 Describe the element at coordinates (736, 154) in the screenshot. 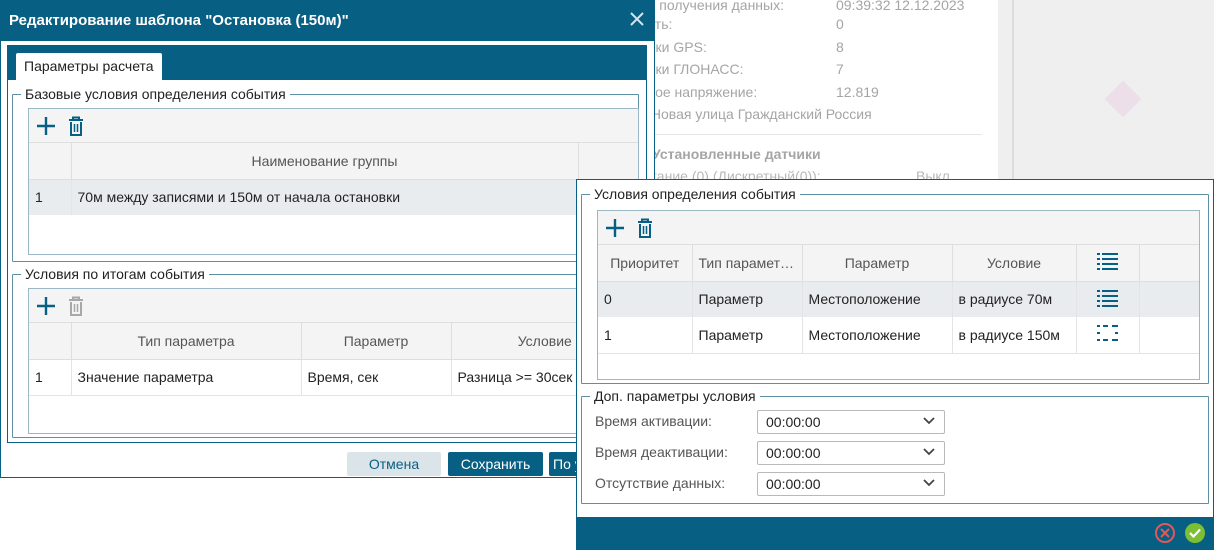

I see `sensors-title: Установленные датчики` at that location.